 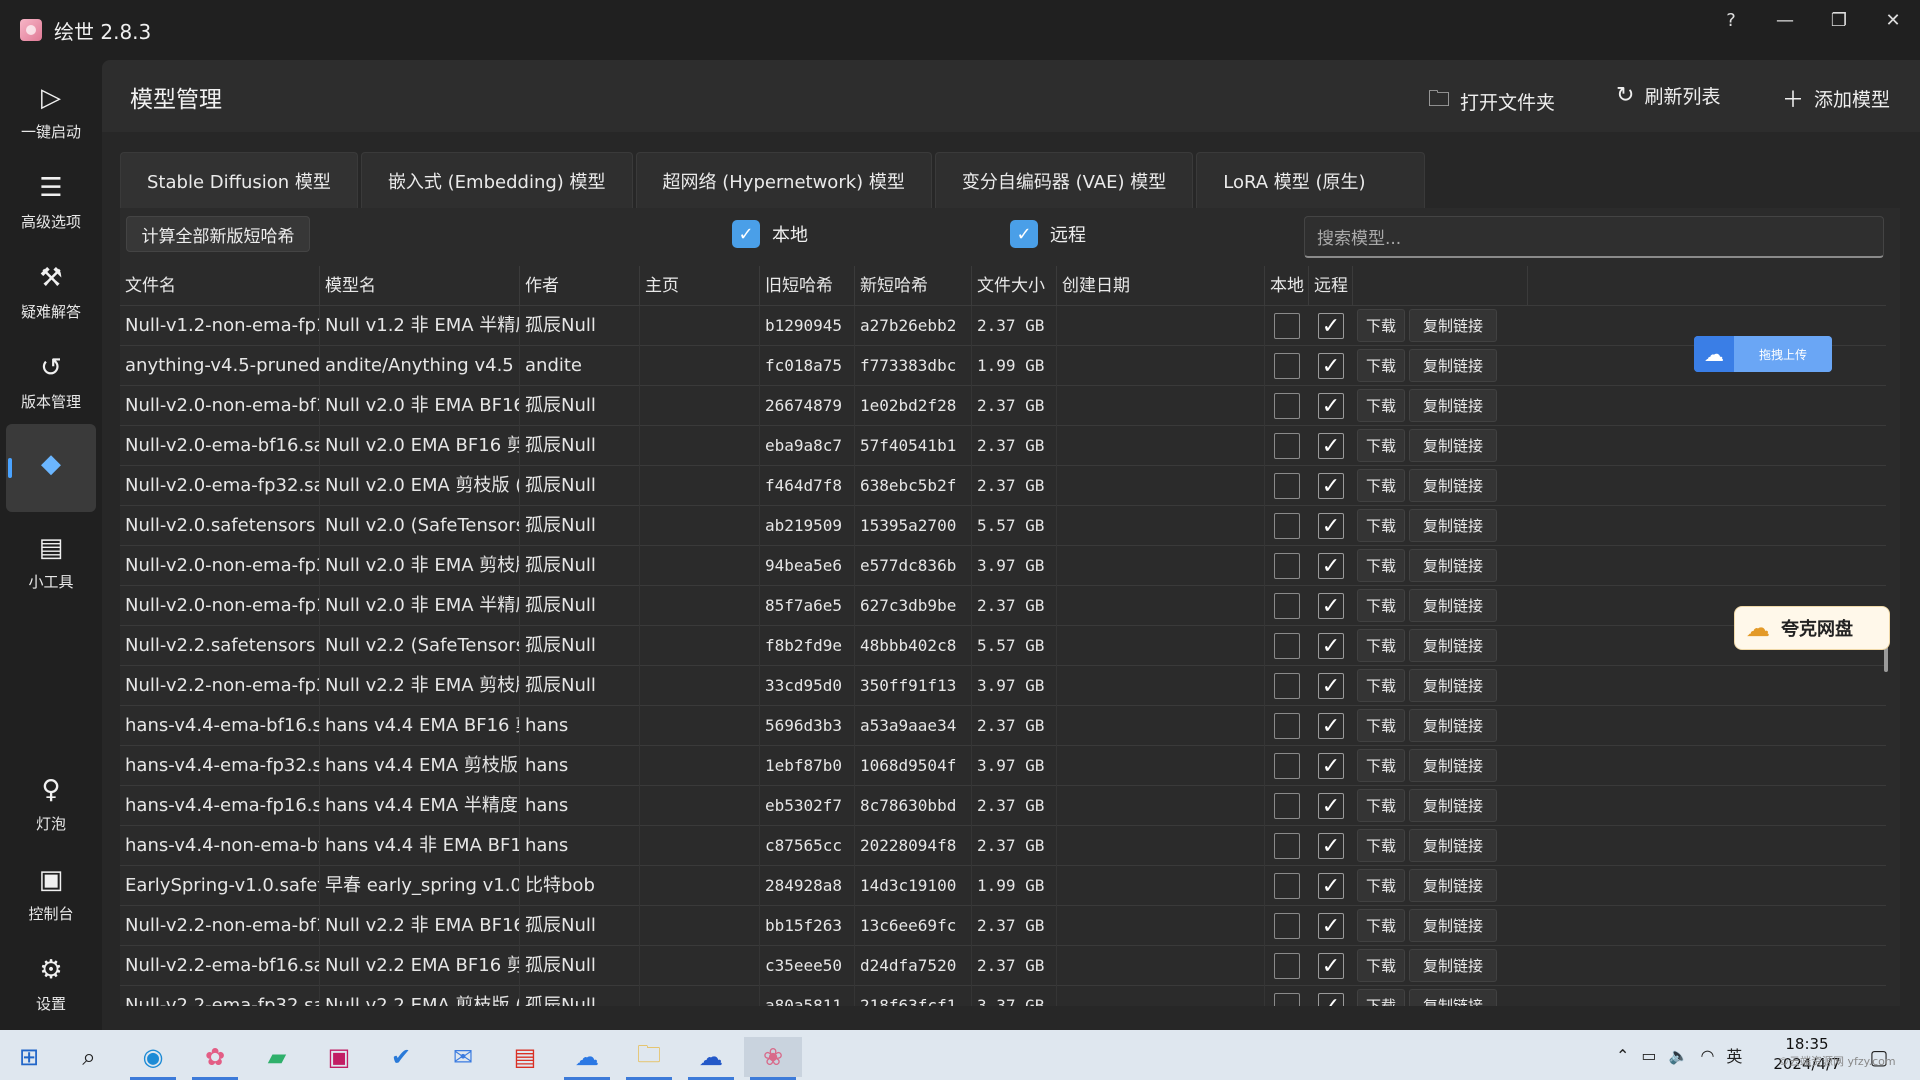 I want to click on paint-app-icon: ✿, so click(x=215, y=1058).